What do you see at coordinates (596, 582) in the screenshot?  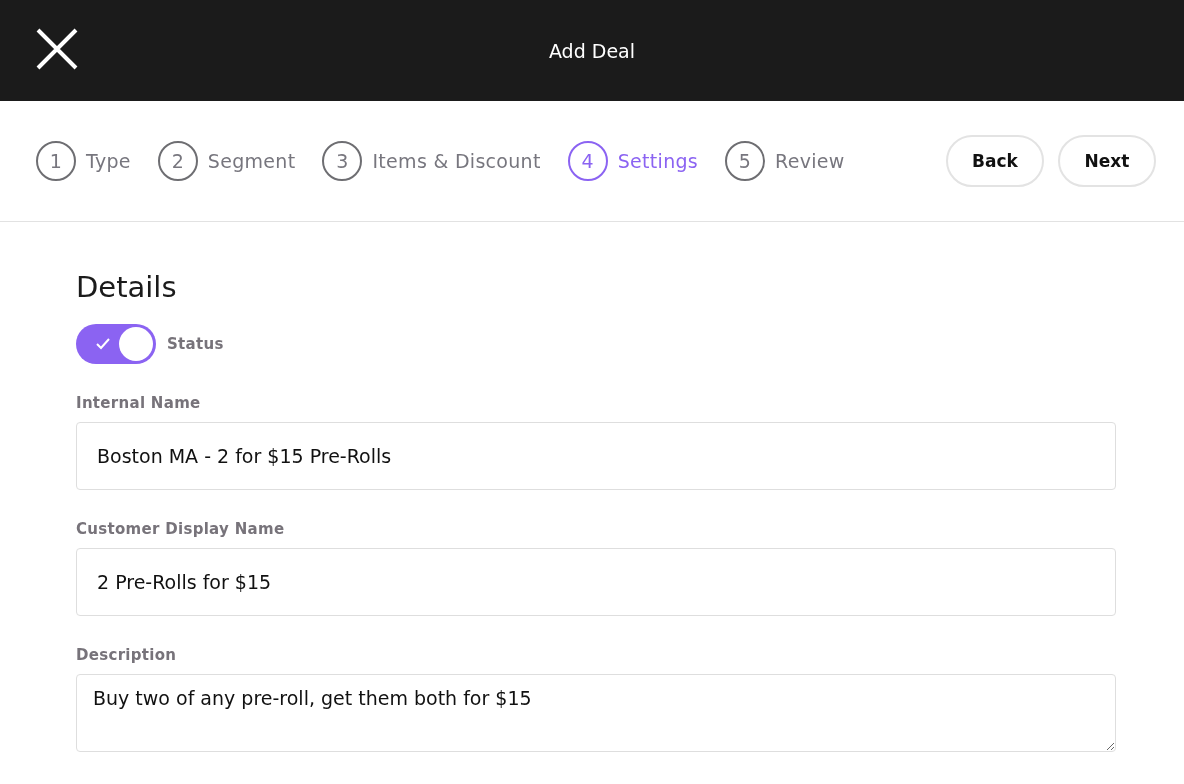 I see `input-field: 2 Pre-Rolls for $15` at bounding box center [596, 582].